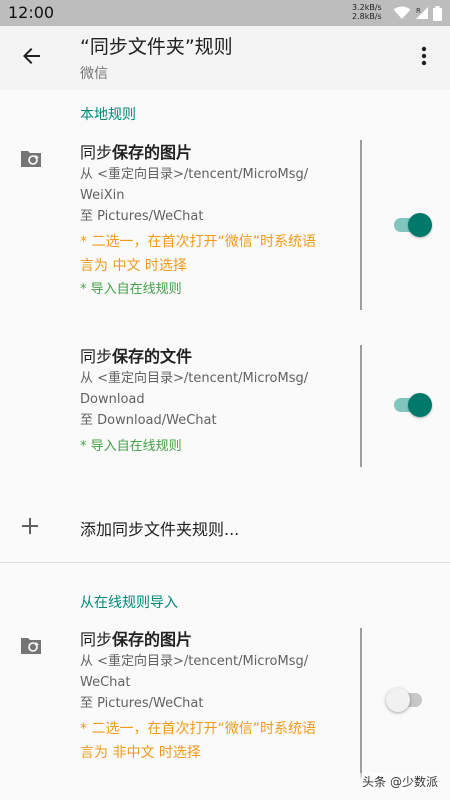  I want to click on rule-target: 至 Download/WeChat, so click(148, 420).